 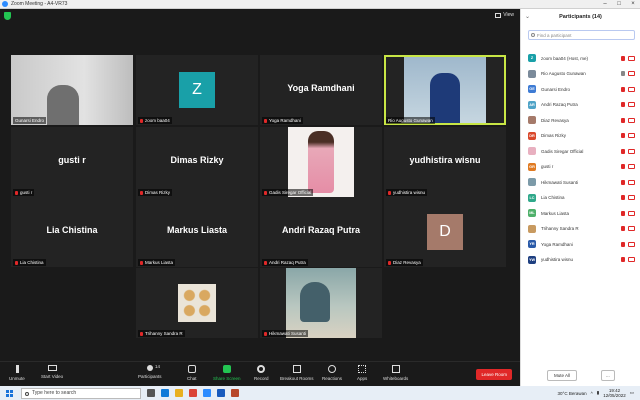 What do you see at coordinates (321, 303) in the screenshot?
I see `video-tile: Hikmawati Susanti` at bounding box center [321, 303].